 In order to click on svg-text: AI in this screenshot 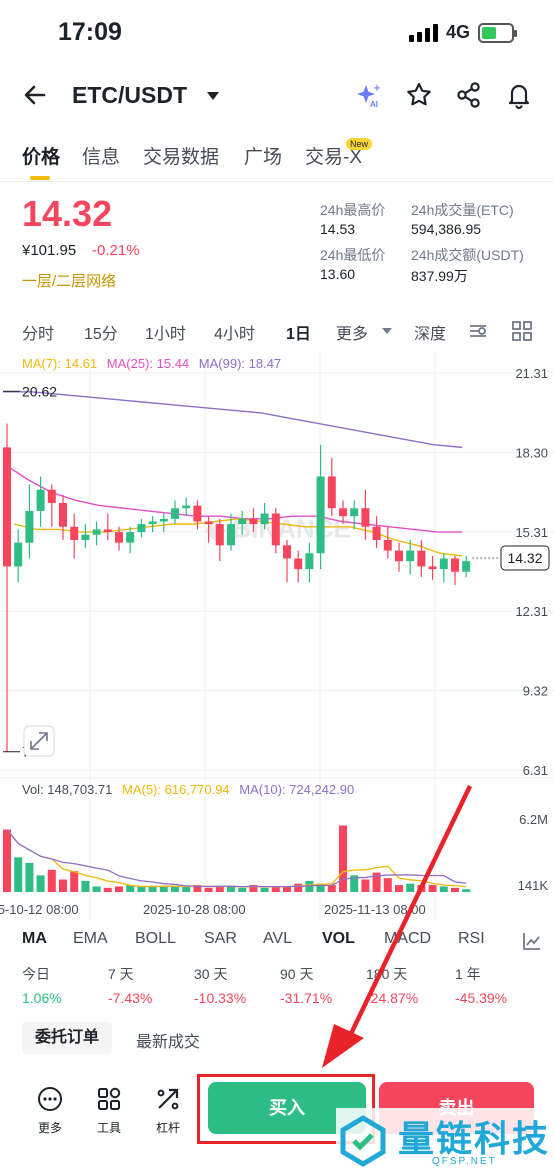, I will do `click(374, 104)`.